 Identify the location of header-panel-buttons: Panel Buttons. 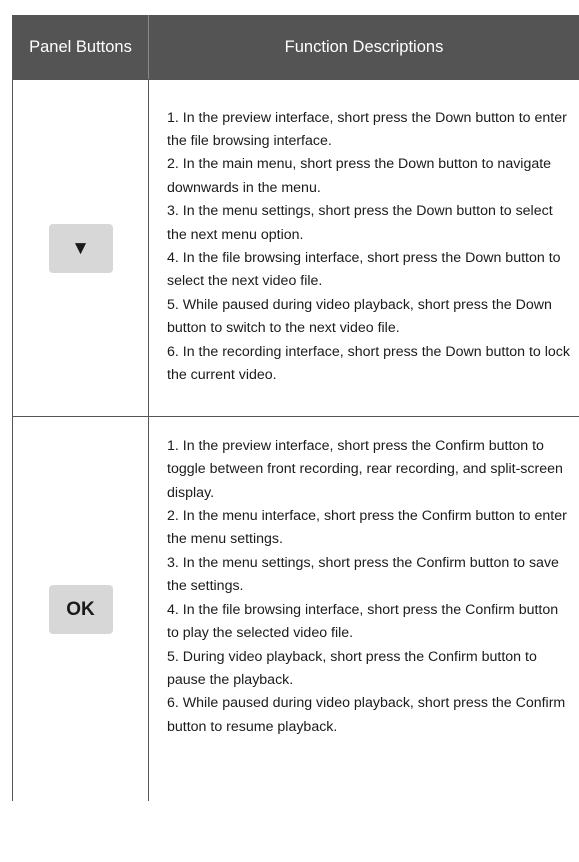
(80, 47).